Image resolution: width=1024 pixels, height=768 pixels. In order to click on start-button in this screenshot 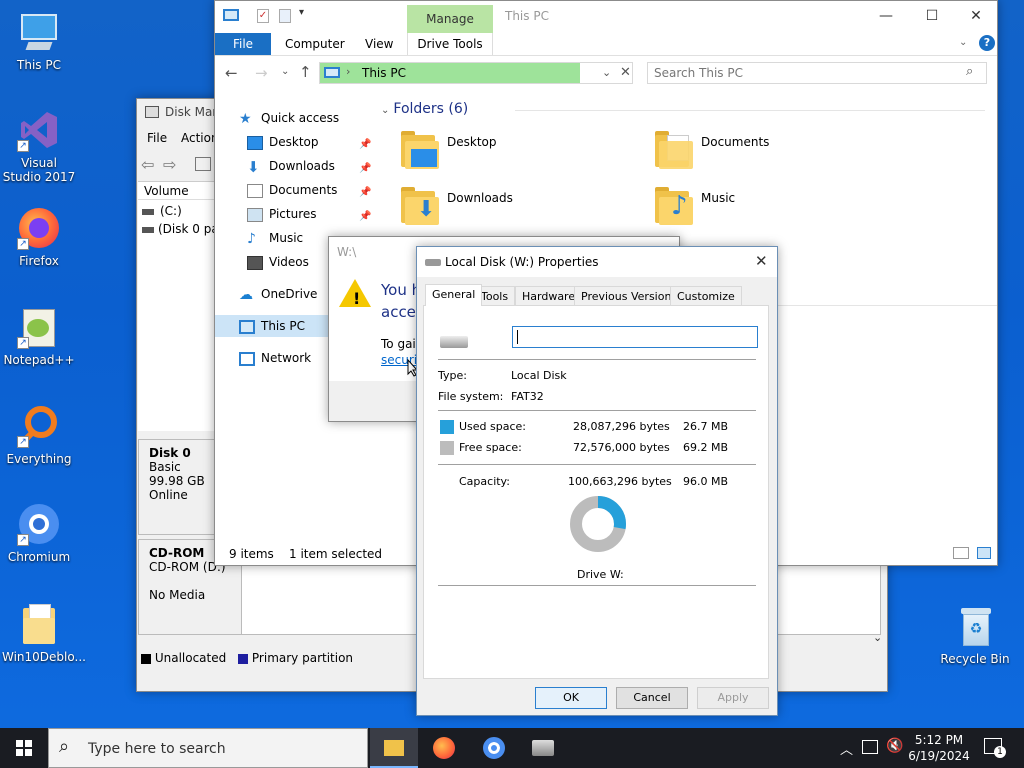, I will do `click(24, 748)`.